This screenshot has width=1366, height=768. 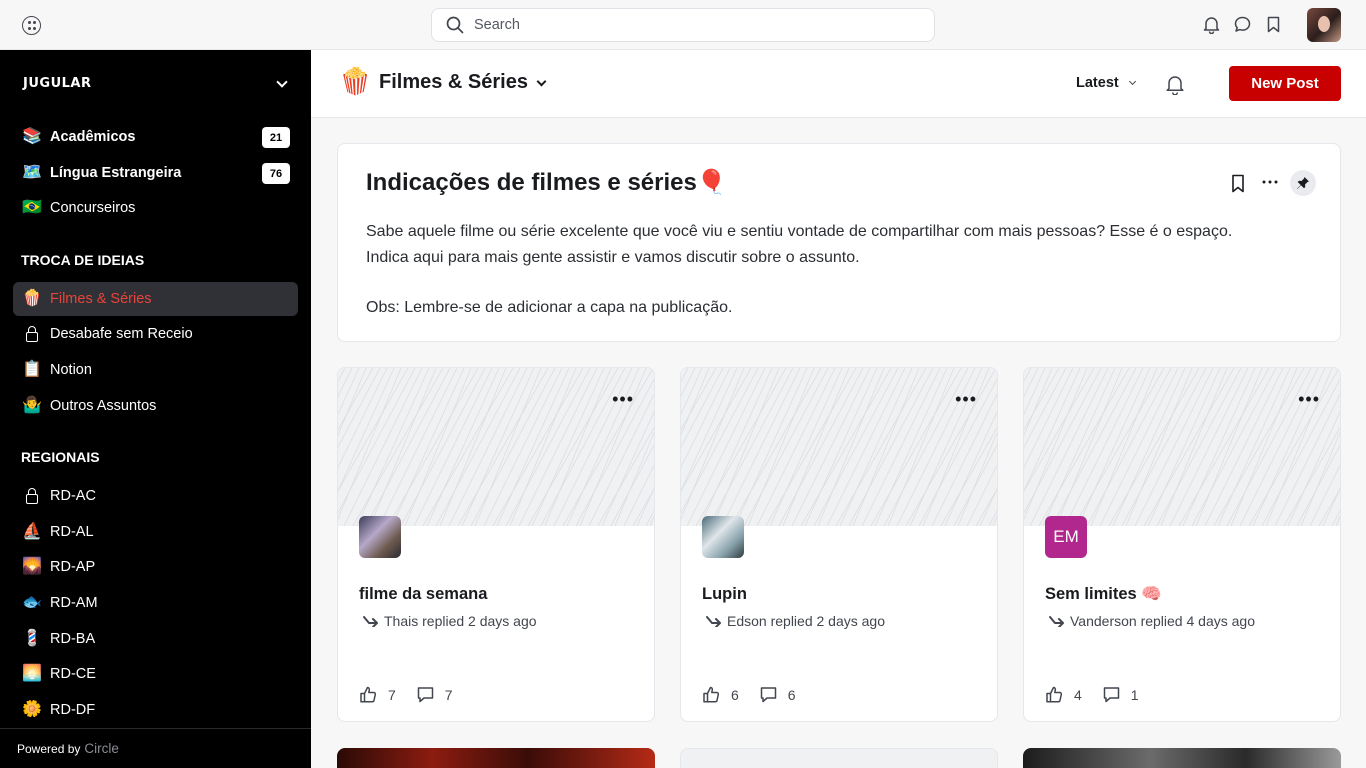 What do you see at coordinates (155, 532) in the screenshot?
I see `sidebar-item-rd-al: ⛵ RD-AL` at bounding box center [155, 532].